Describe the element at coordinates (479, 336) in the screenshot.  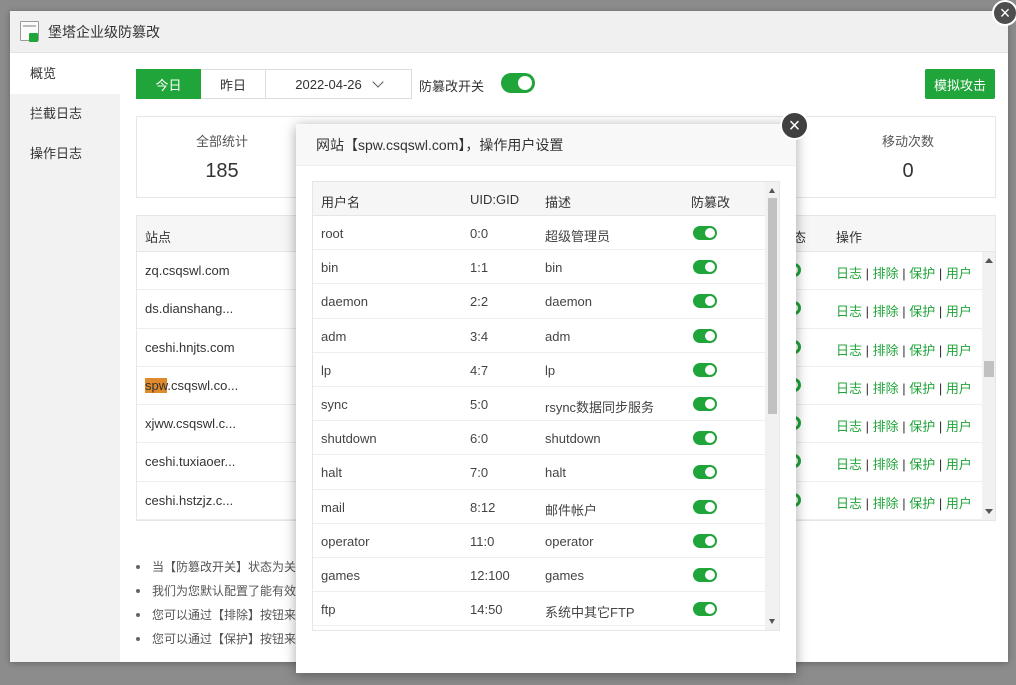
I see `uid-gid: 3:4` at that location.